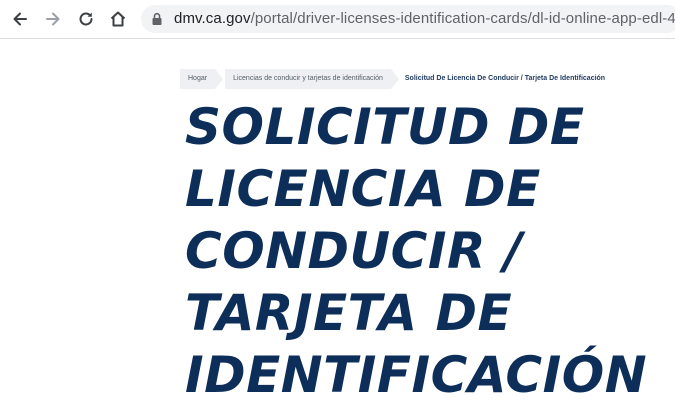 The width and height of the screenshot is (675, 406). I want to click on page-title-line: IDENTIFICACIÓN, so click(416, 375).